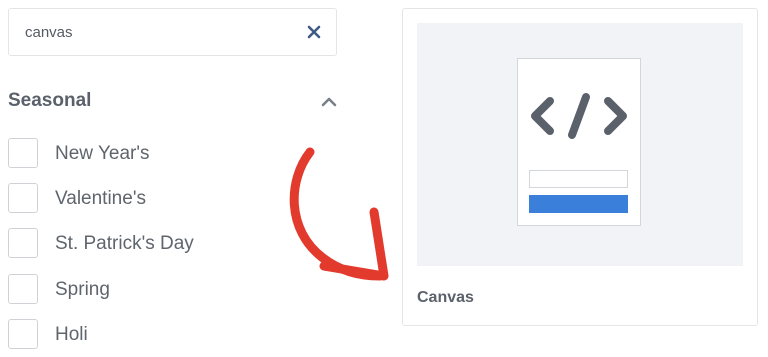 This screenshot has height=357, width=768. I want to click on arrow-annotation, so click(339, 214).